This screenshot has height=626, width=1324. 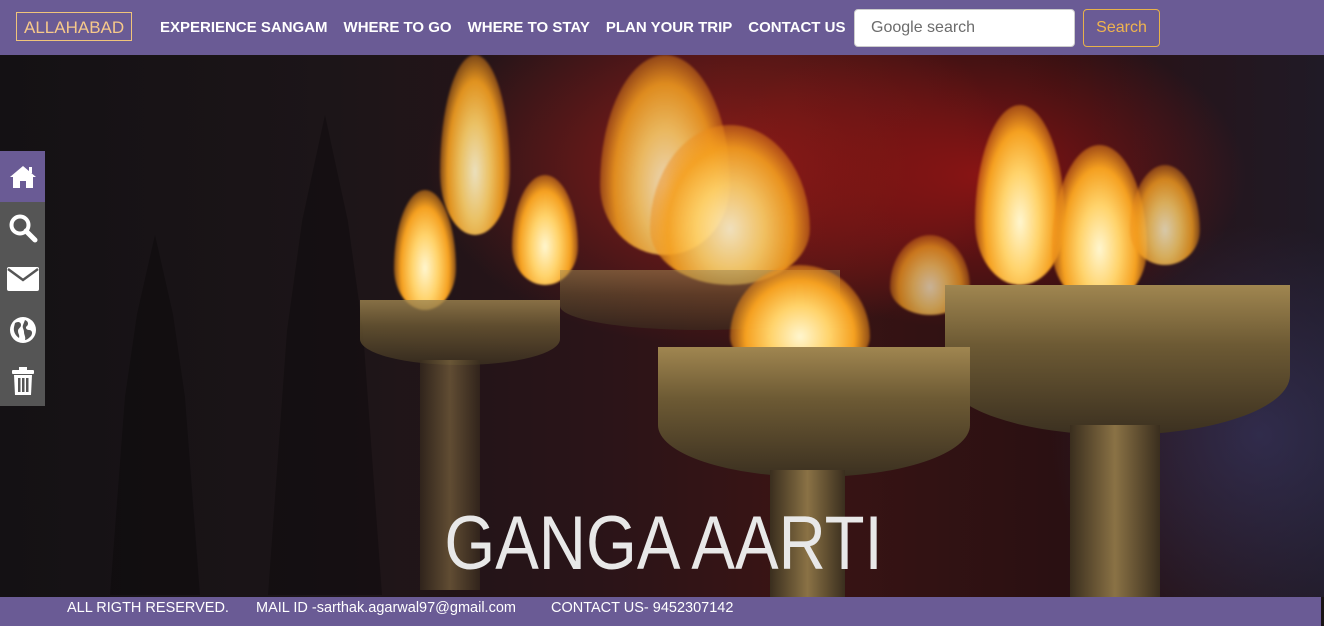 What do you see at coordinates (386, 608) in the screenshot?
I see `footer-mail: MAIL ID -sarthak.agarwal97@gmail.com` at bounding box center [386, 608].